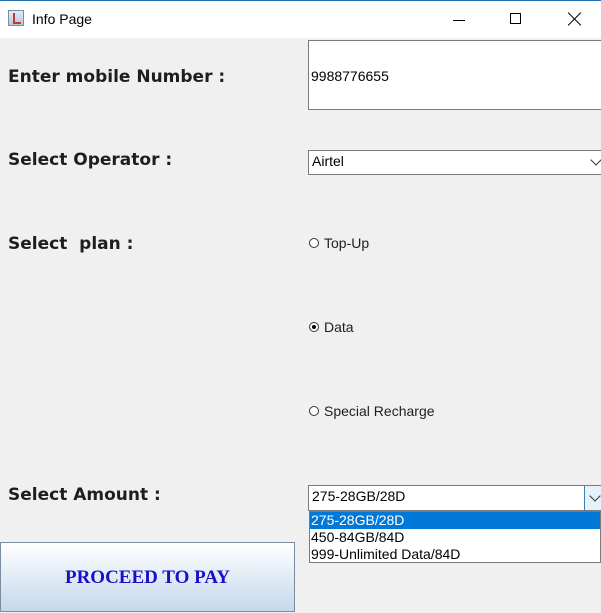  I want to click on amount-select: 275-28GB/28D, so click(454, 498).